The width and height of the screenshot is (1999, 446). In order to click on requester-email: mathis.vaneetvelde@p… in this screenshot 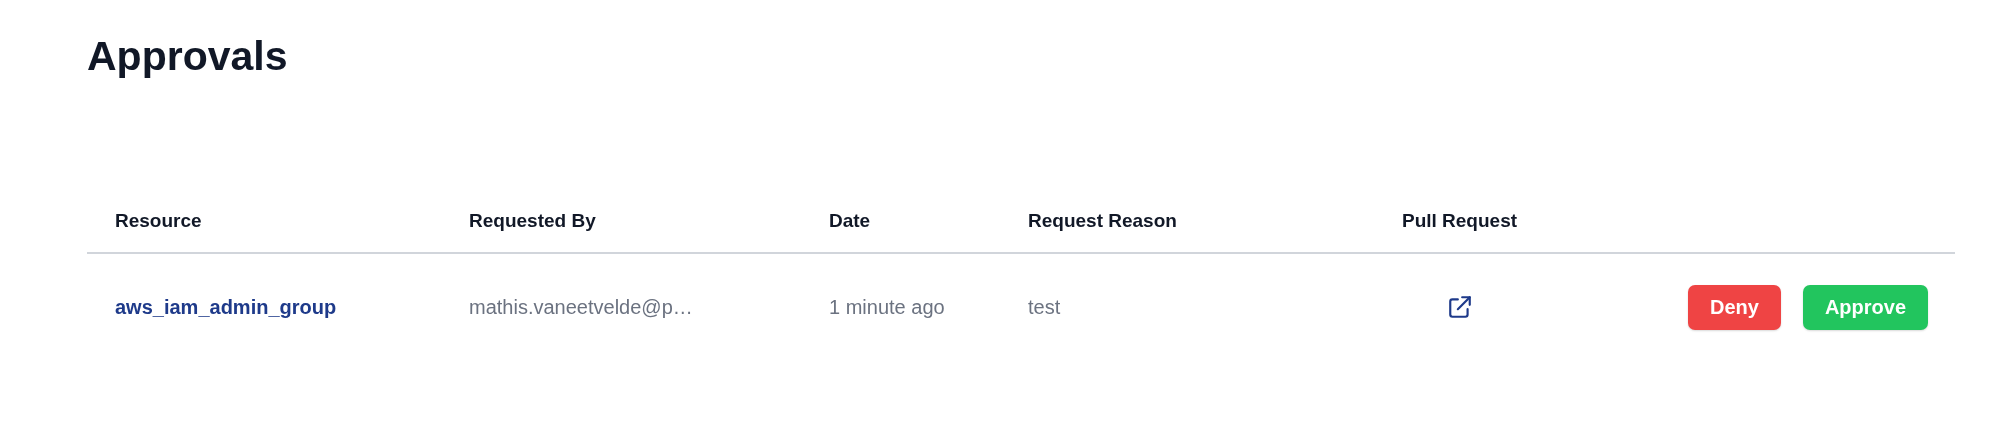, I will do `click(581, 307)`.